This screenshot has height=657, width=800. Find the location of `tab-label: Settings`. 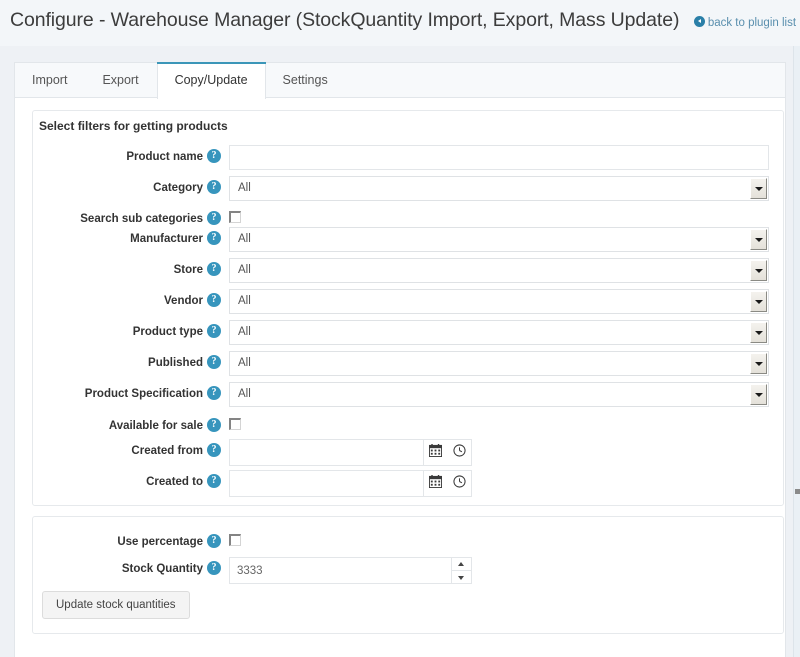

tab-label: Settings is located at coordinates (305, 80).